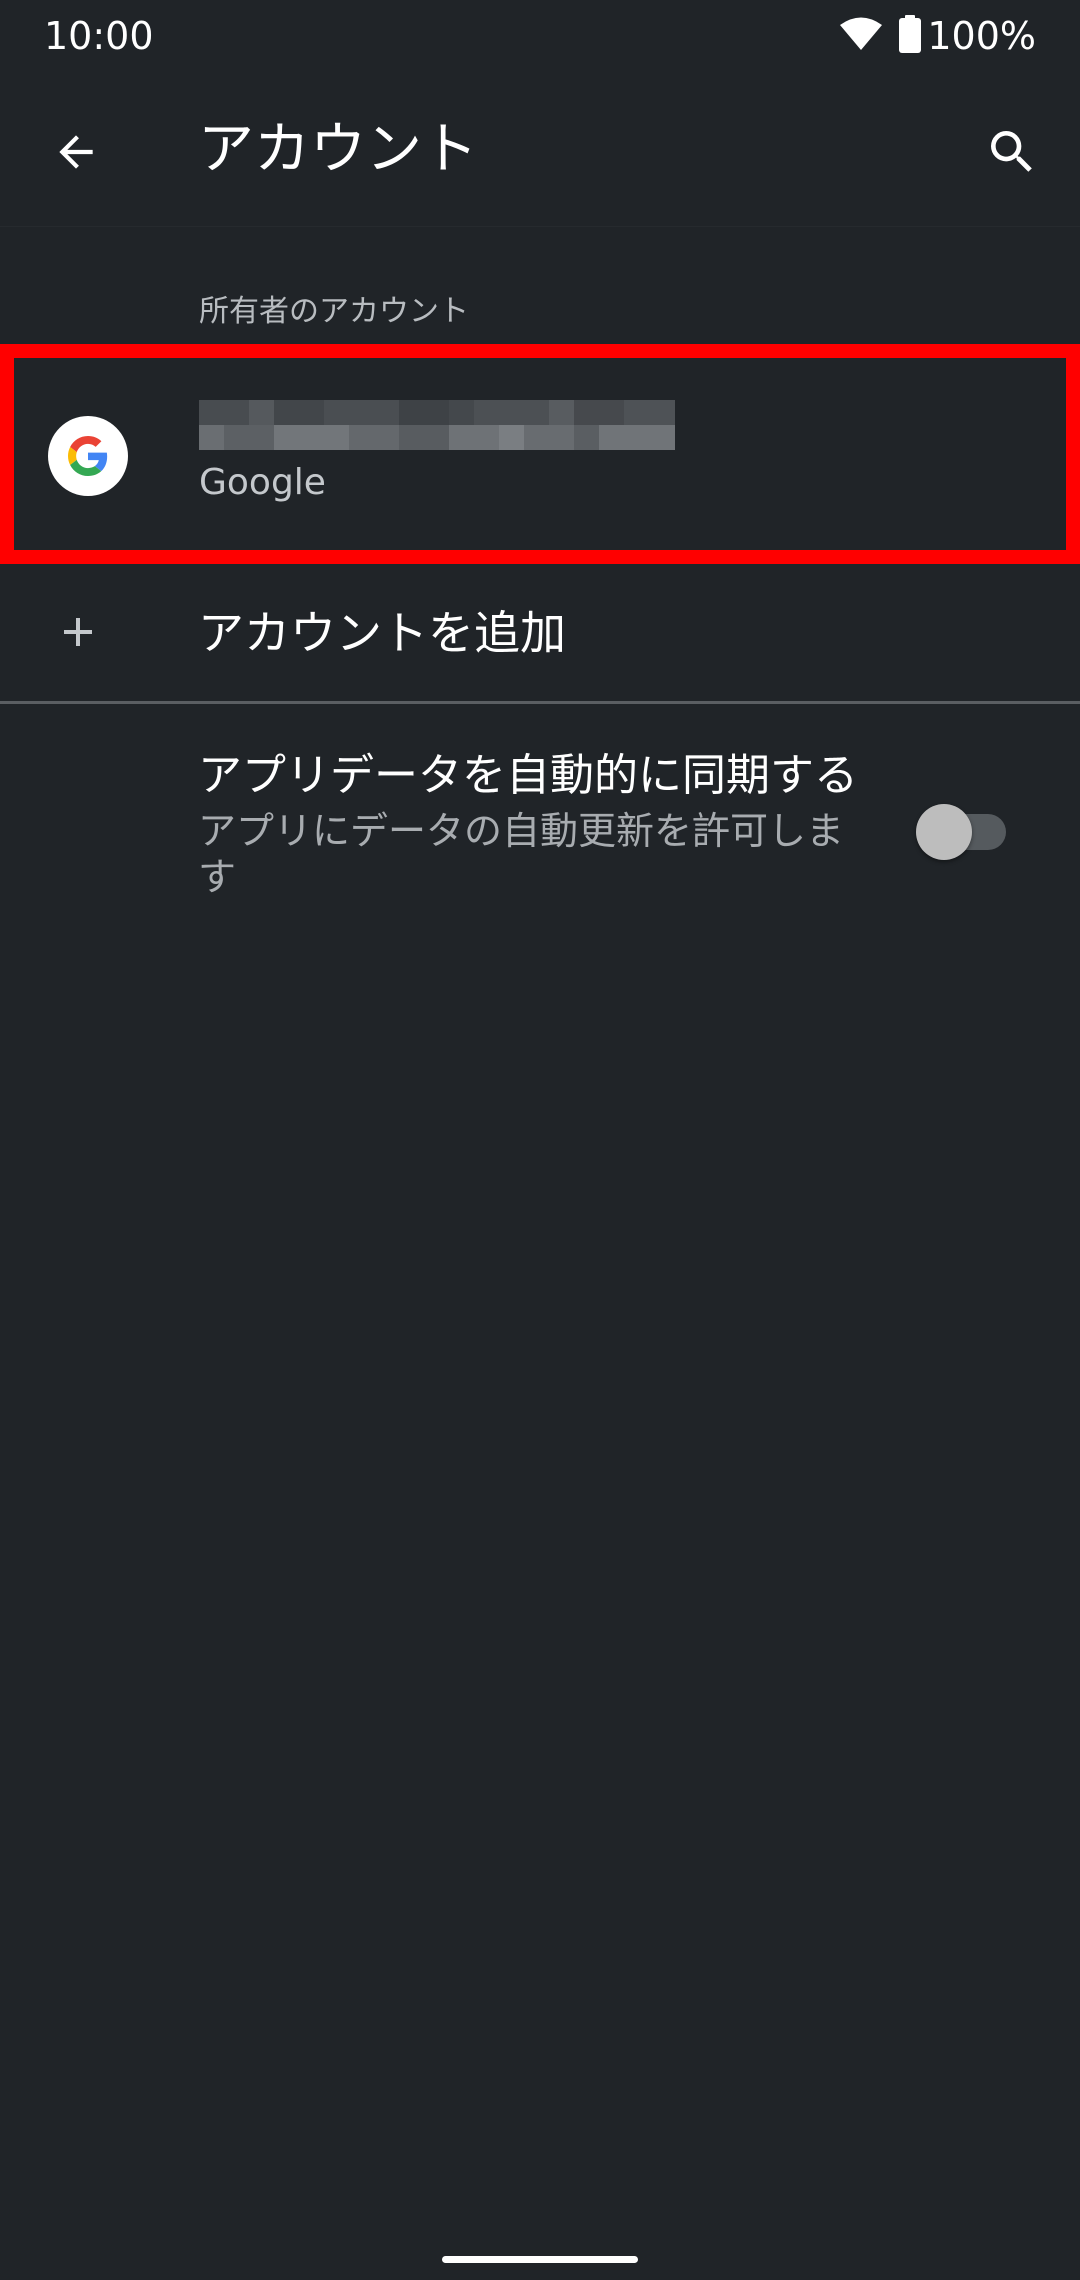  What do you see at coordinates (99, 36) in the screenshot?
I see `status-time: 10:00` at bounding box center [99, 36].